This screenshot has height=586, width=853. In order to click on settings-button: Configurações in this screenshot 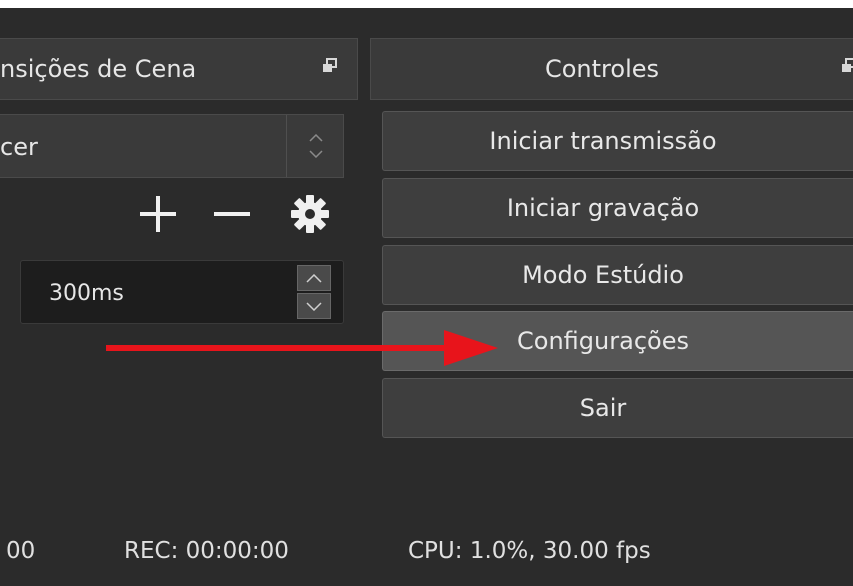, I will do `click(617, 341)`.